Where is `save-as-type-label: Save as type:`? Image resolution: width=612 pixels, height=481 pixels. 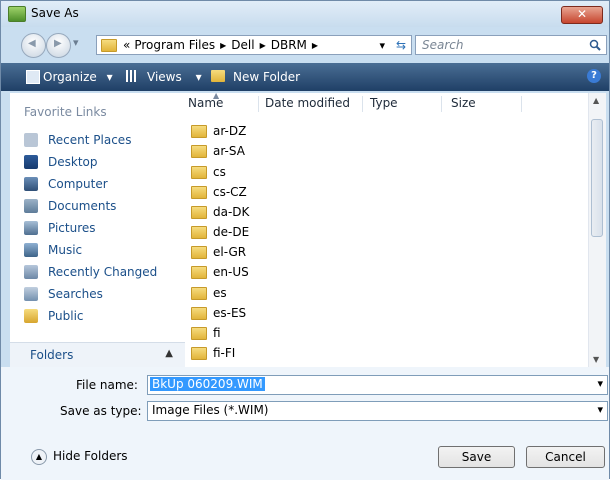
save-as-type-label: Save as type: is located at coordinates (101, 411).